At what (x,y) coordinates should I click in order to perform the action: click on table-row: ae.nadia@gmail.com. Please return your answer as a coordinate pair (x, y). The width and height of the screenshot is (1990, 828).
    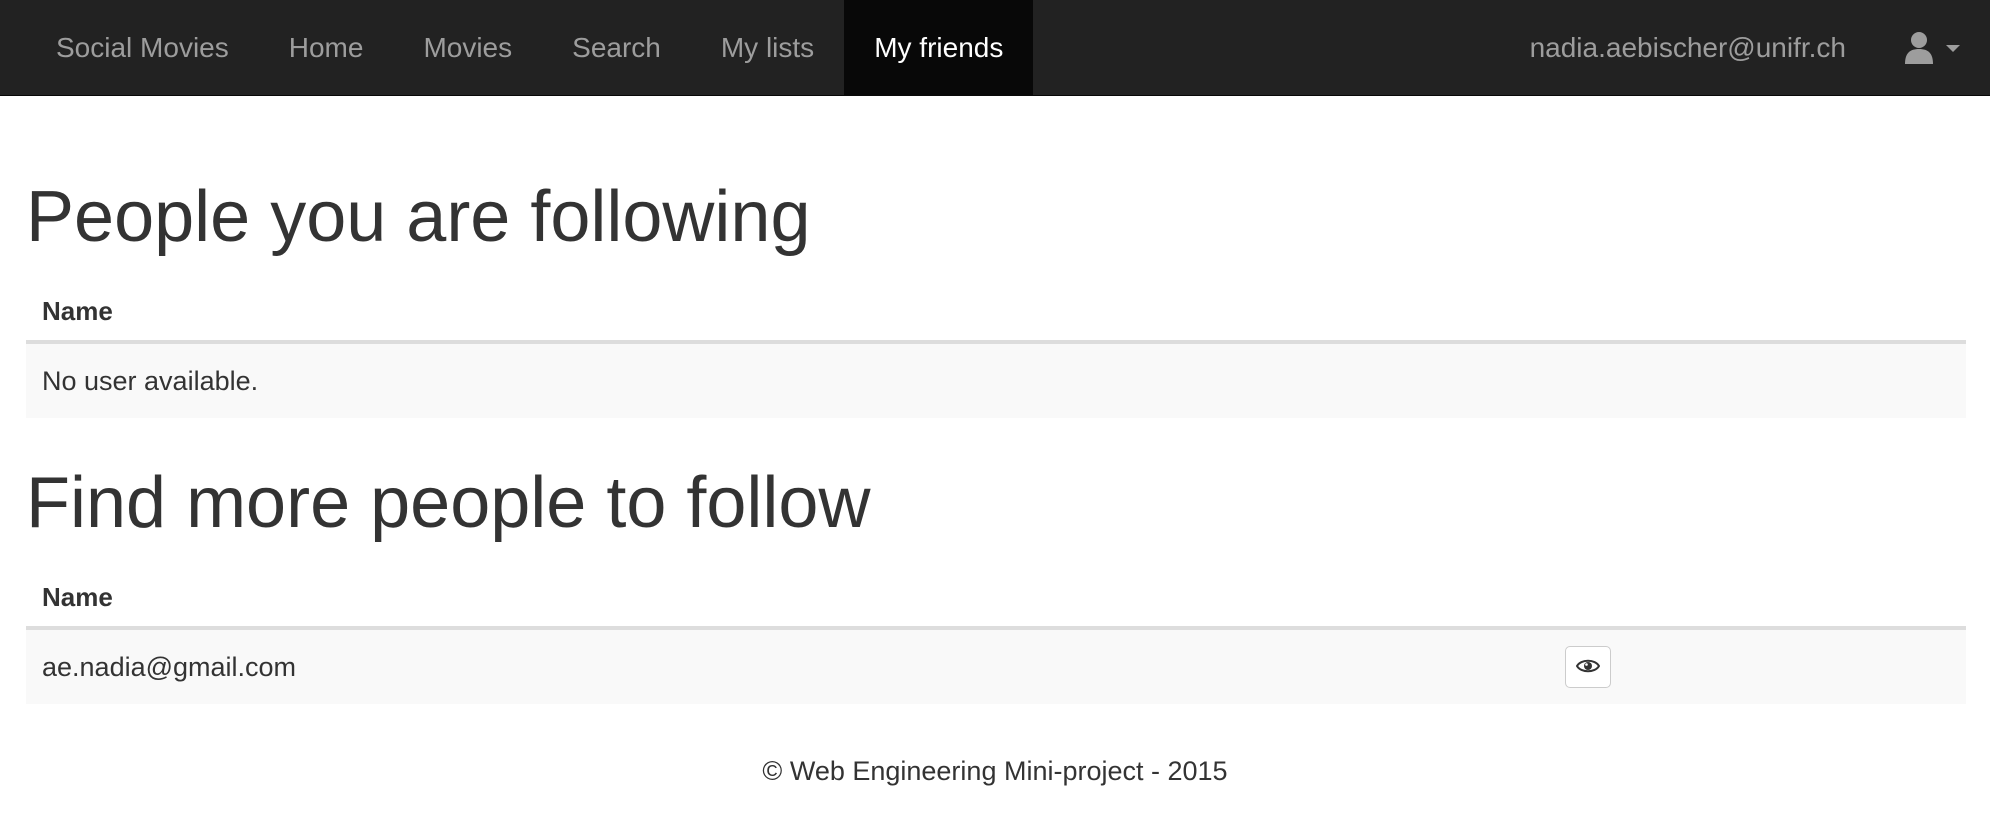
    Looking at the image, I should click on (996, 667).